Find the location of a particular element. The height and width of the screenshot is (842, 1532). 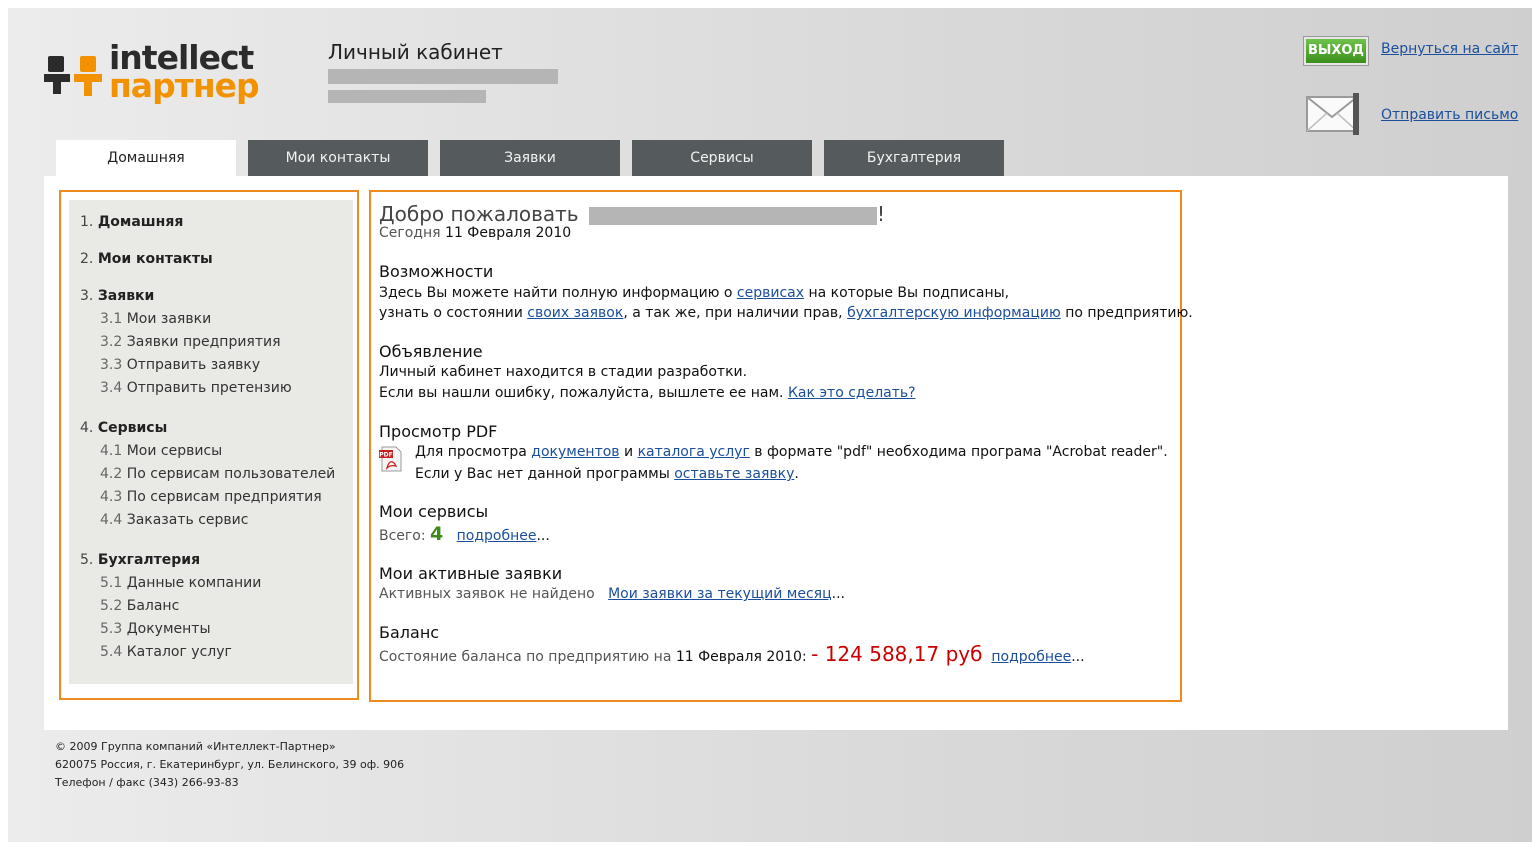

menu-number: 2. is located at coordinates (87, 259).